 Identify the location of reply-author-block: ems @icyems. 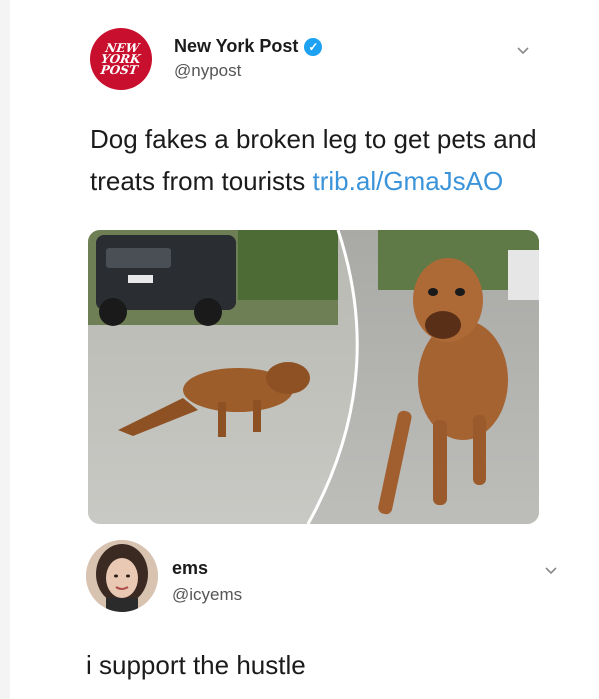
(207, 581).